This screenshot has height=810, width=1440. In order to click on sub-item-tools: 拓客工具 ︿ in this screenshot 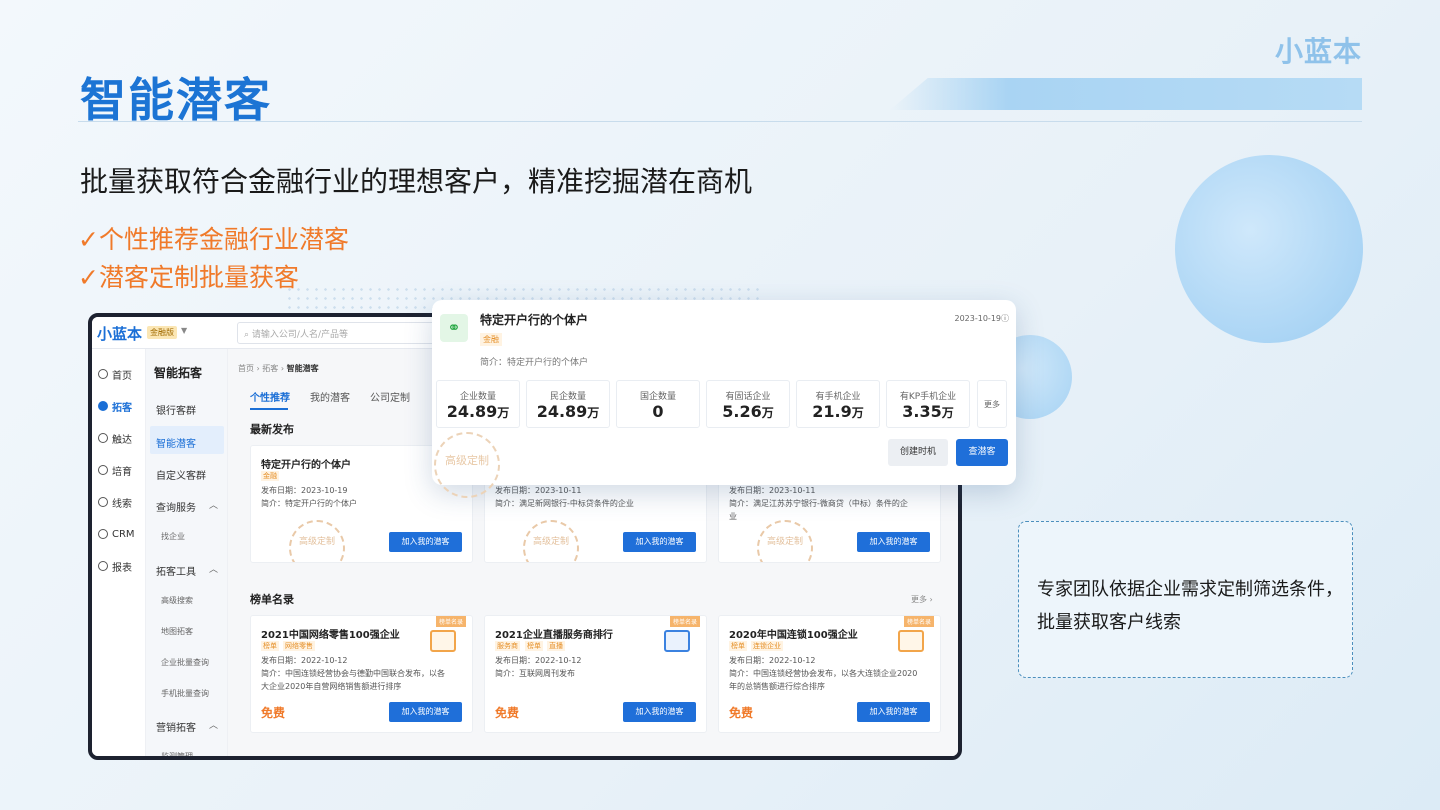, I will do `click(187, 568)`.